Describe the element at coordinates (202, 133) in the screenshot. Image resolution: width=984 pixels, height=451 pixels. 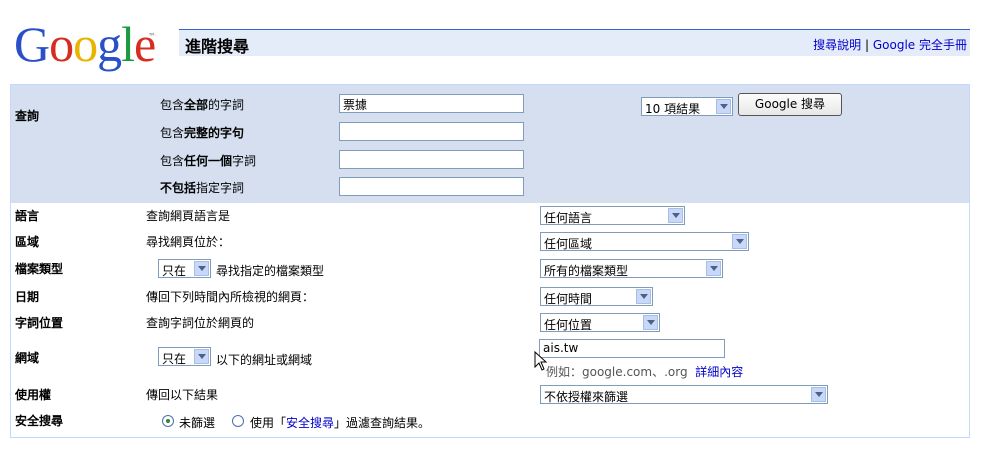
I see `exact-phrase-label: 包含完整的字句` at that location.